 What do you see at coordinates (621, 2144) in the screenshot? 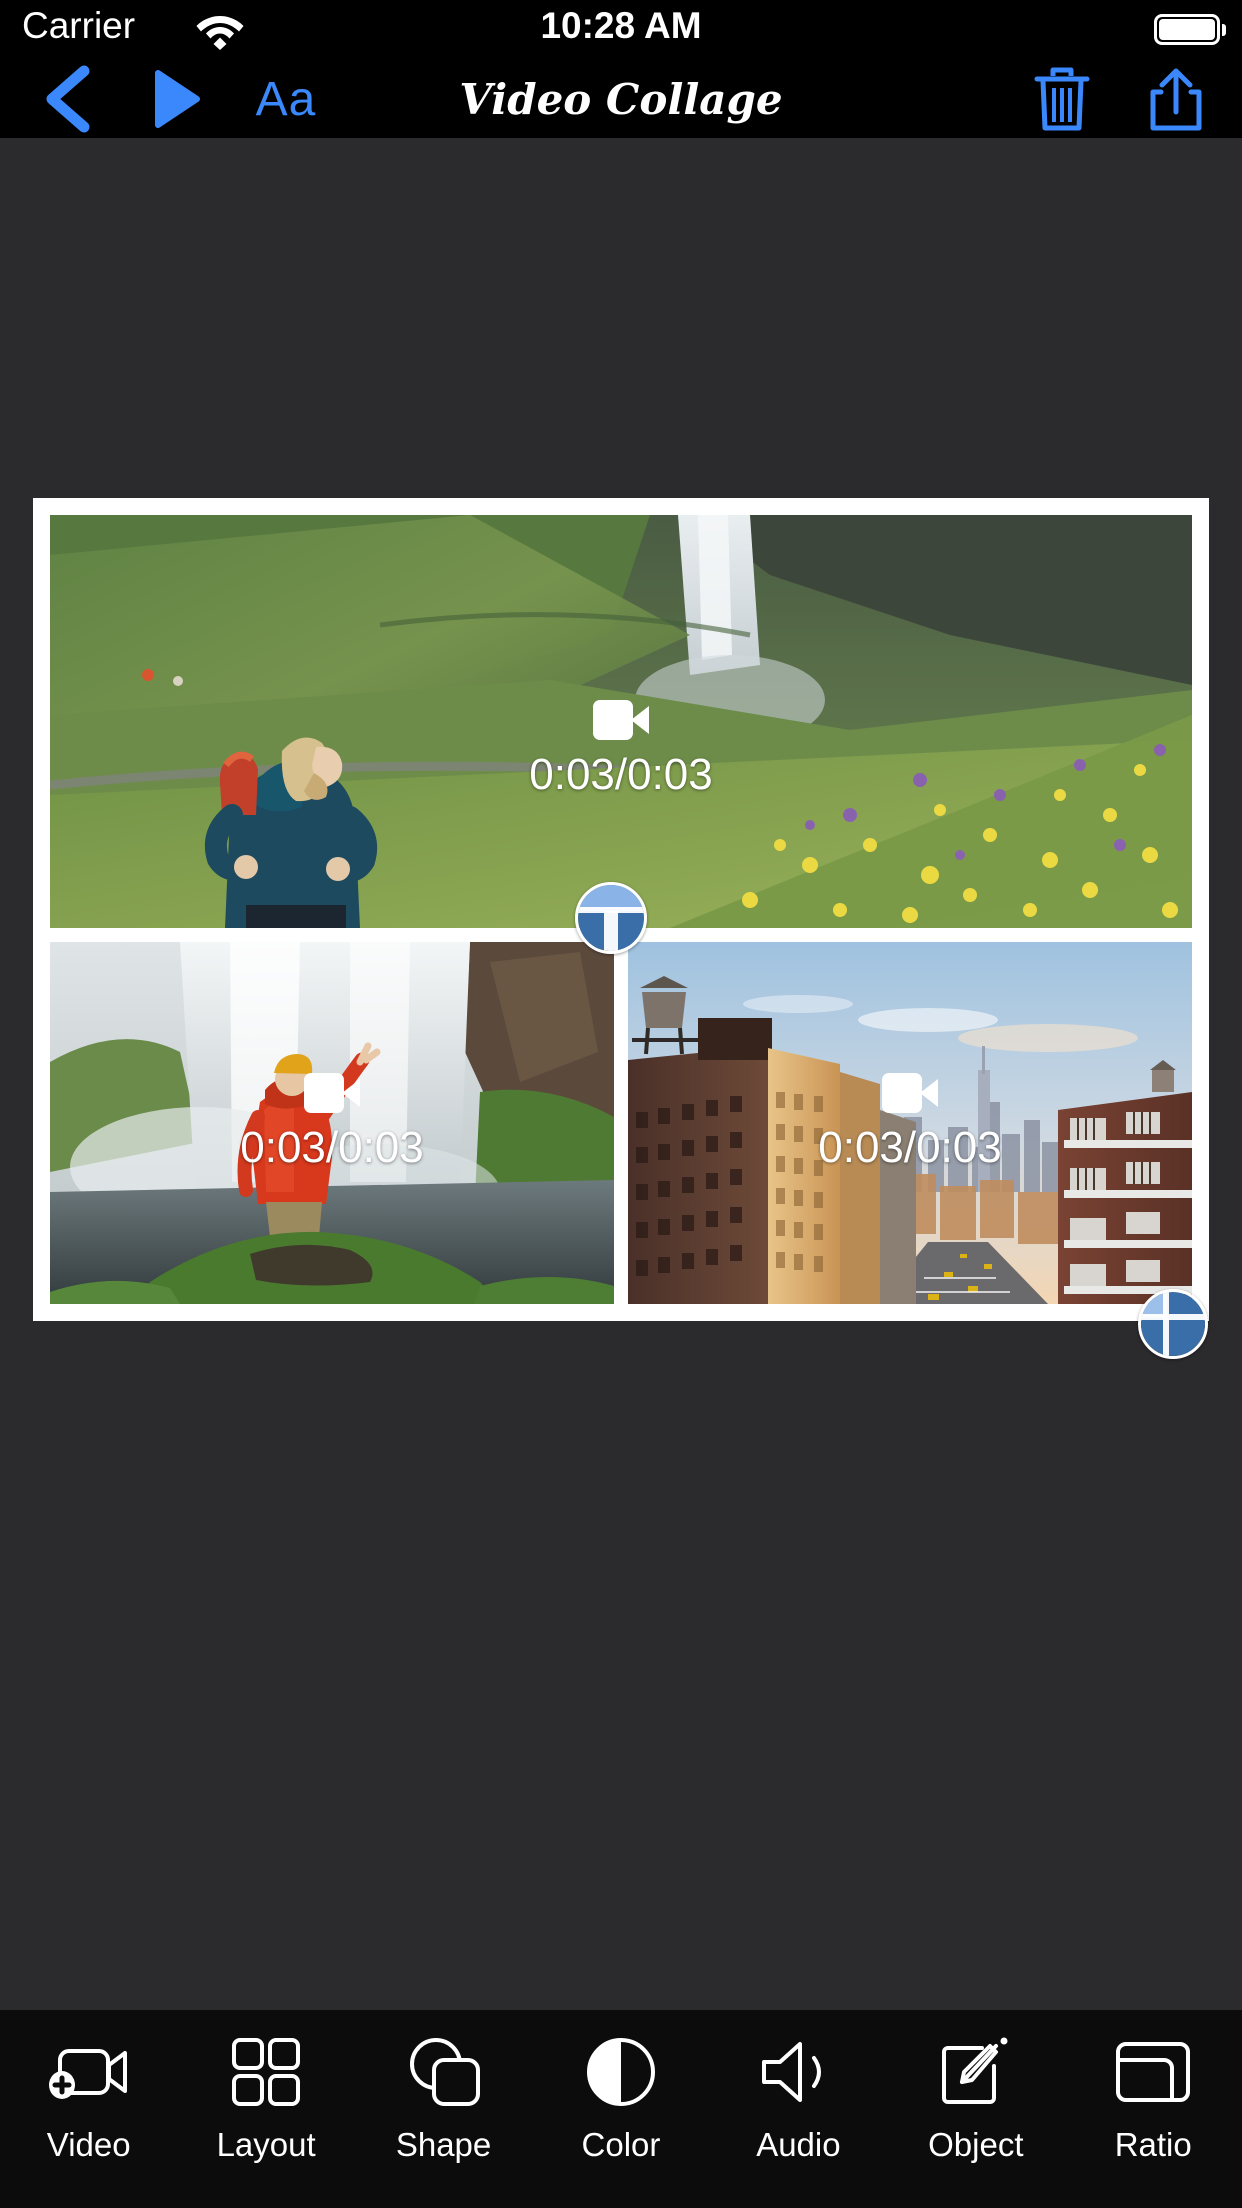
I see `toolbar-label: Color` at bounding box center [621, 2144].